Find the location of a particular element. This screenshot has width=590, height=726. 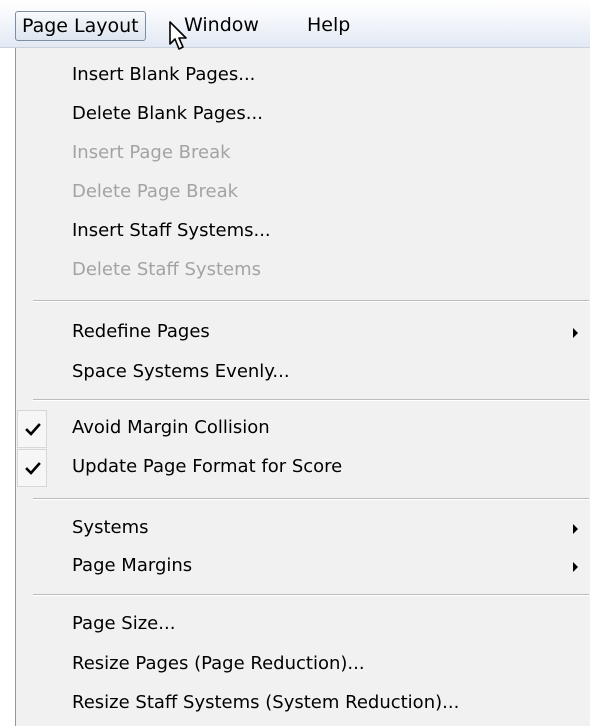

menubar-item-help: Help is located at coordinates (328, 26).